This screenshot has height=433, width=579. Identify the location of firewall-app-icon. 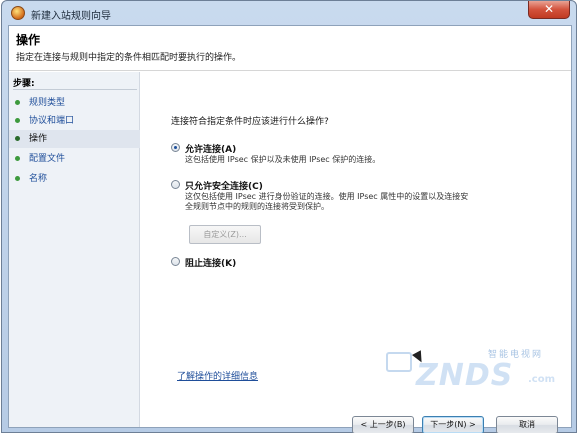
(18, 13).